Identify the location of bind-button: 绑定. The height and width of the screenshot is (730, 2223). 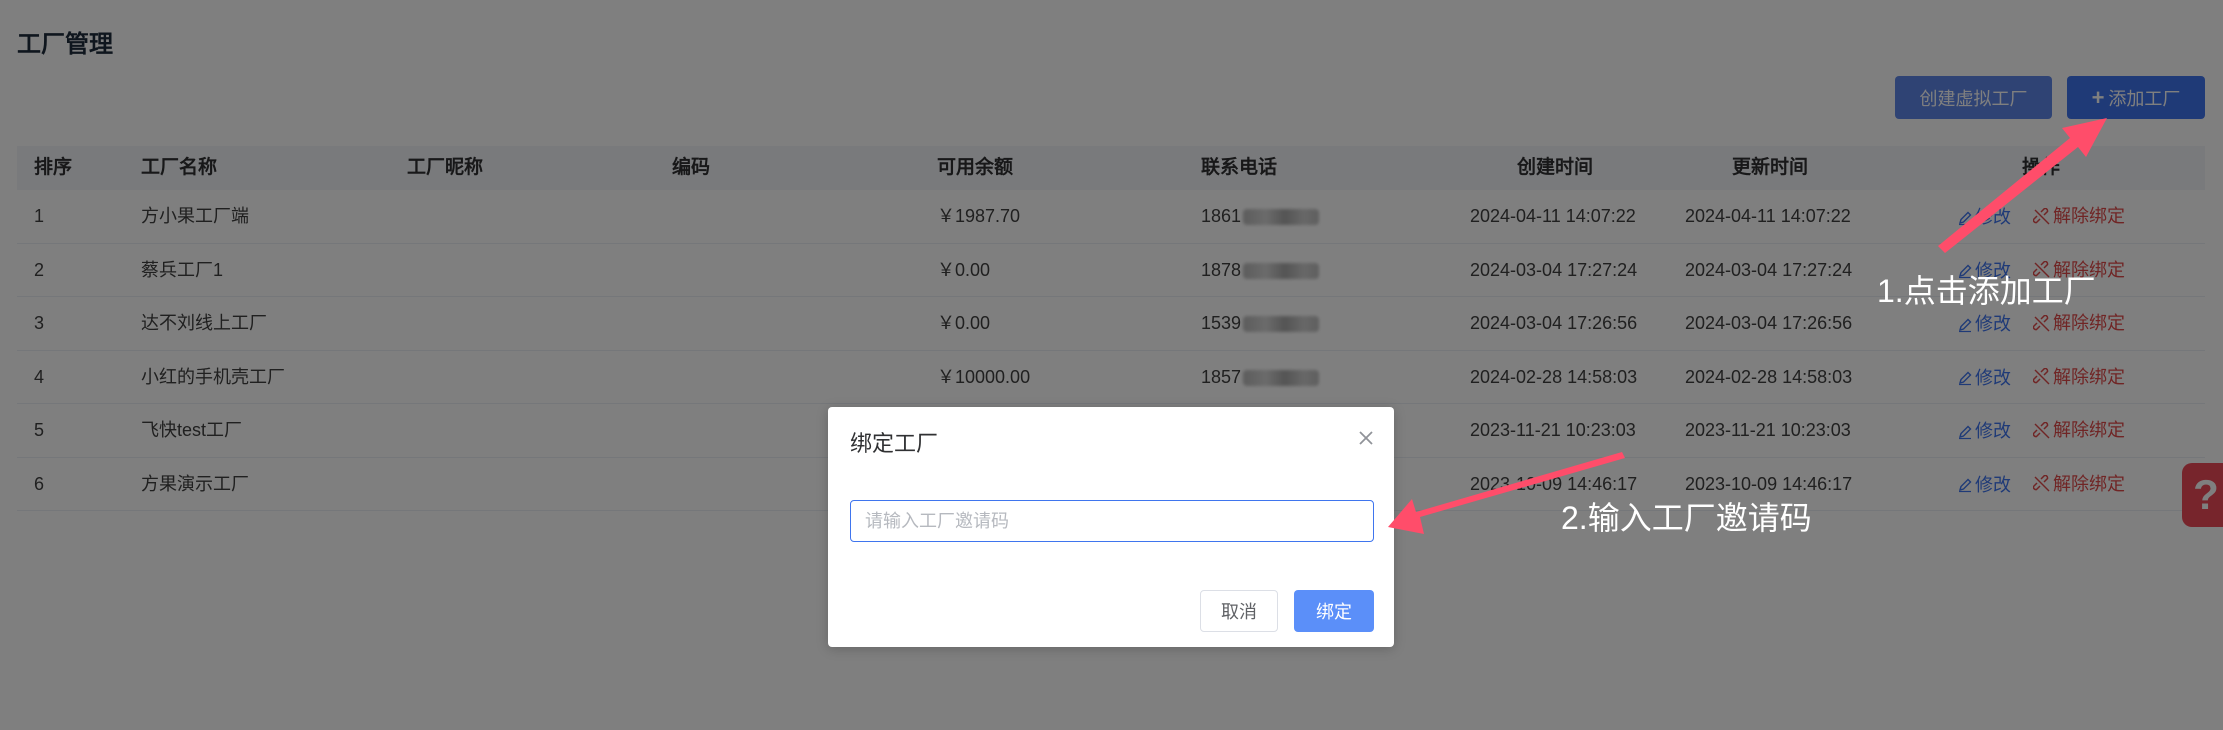
(1334, 611).